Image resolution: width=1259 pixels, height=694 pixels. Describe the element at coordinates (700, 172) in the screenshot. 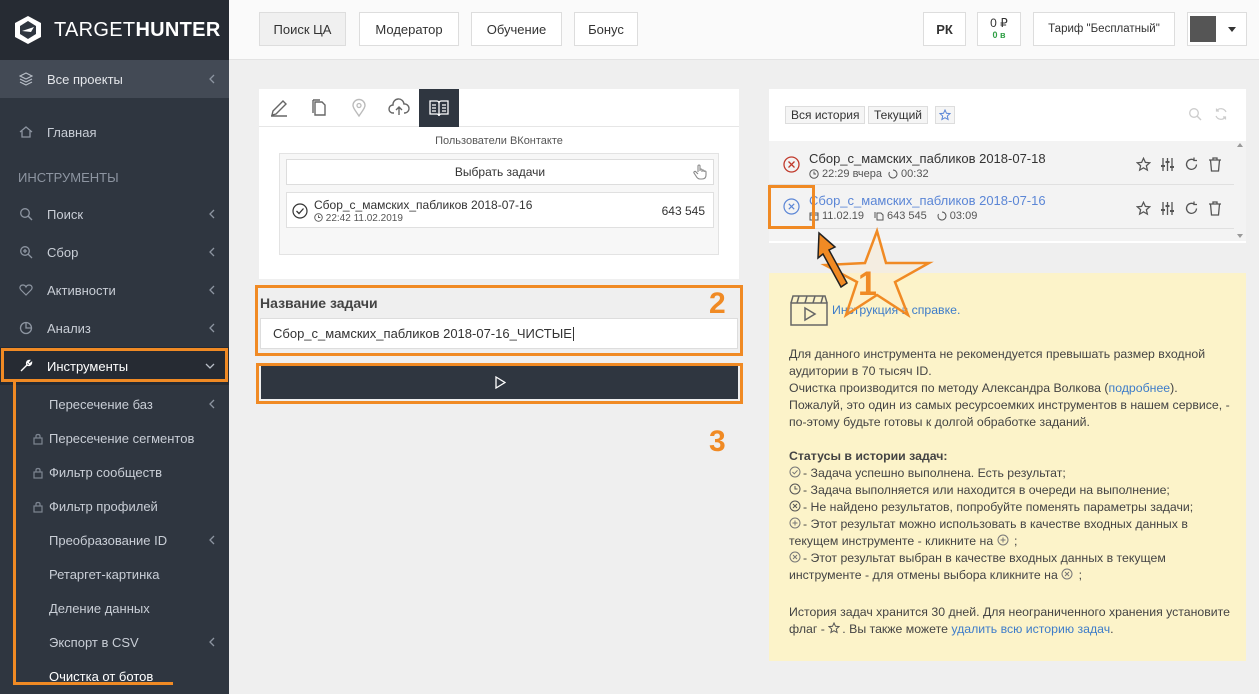

I see `hand-pointer-icon` at that location.